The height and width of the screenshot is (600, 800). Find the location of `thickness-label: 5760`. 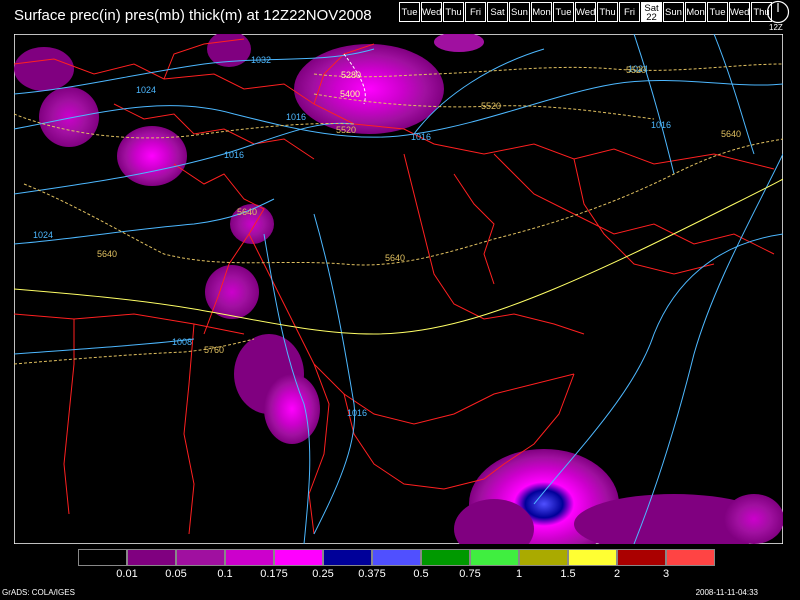

thickness-label: 5760 is located at coordinates (214, 350).